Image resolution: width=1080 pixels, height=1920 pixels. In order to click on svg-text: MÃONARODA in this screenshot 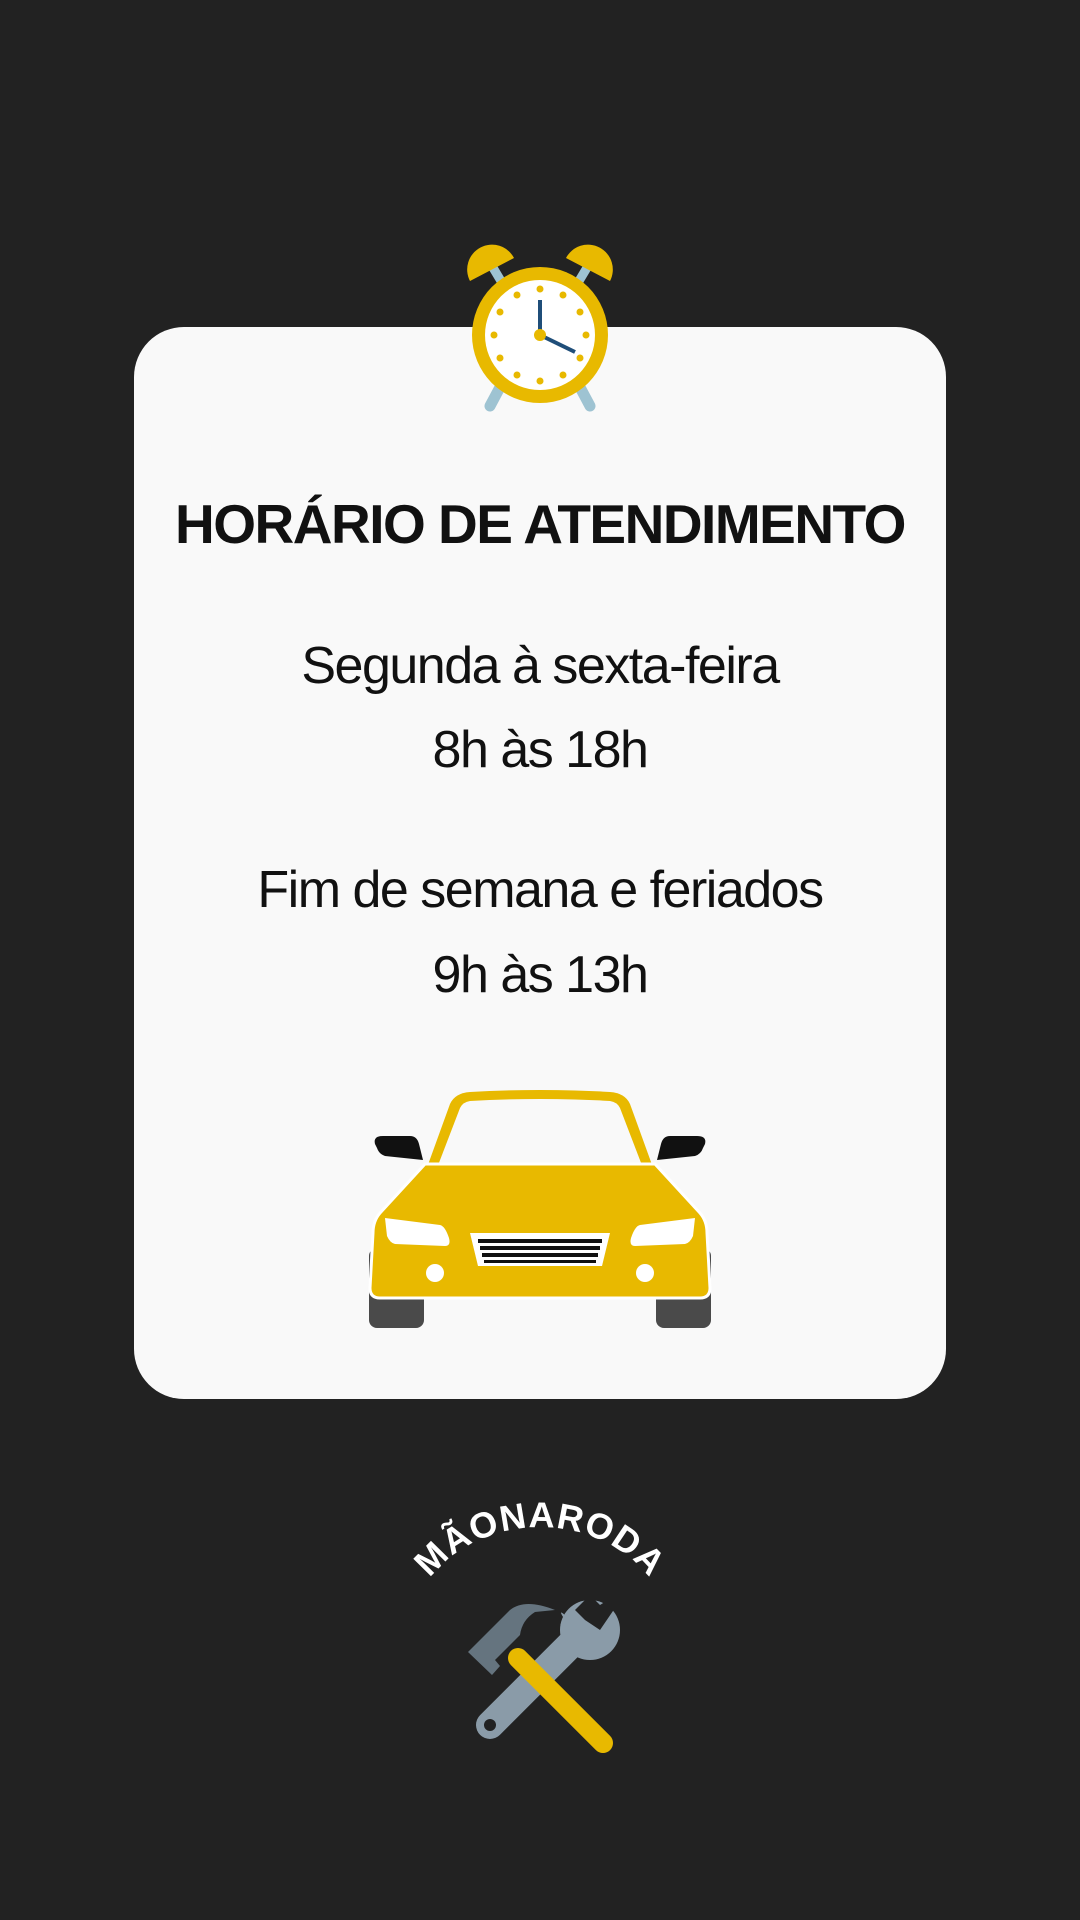, I will do `click(540, 1538)`.